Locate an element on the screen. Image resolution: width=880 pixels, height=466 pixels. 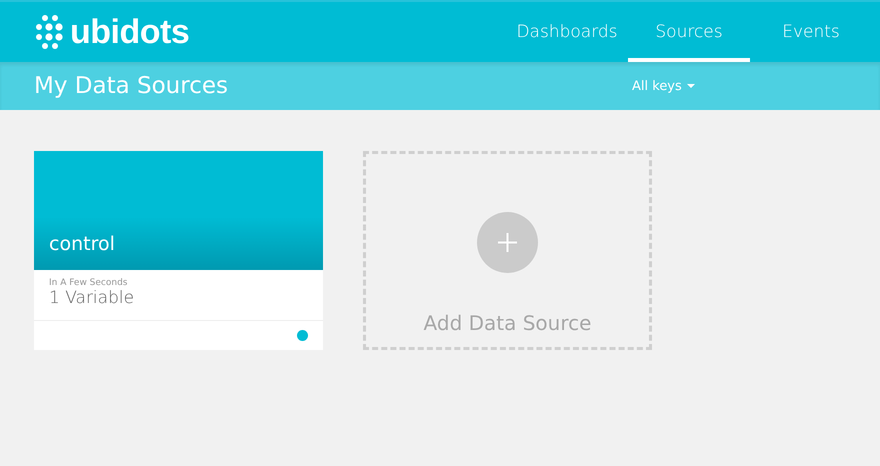
nav-tab: Dashboards is located at coordinates (567, 32).